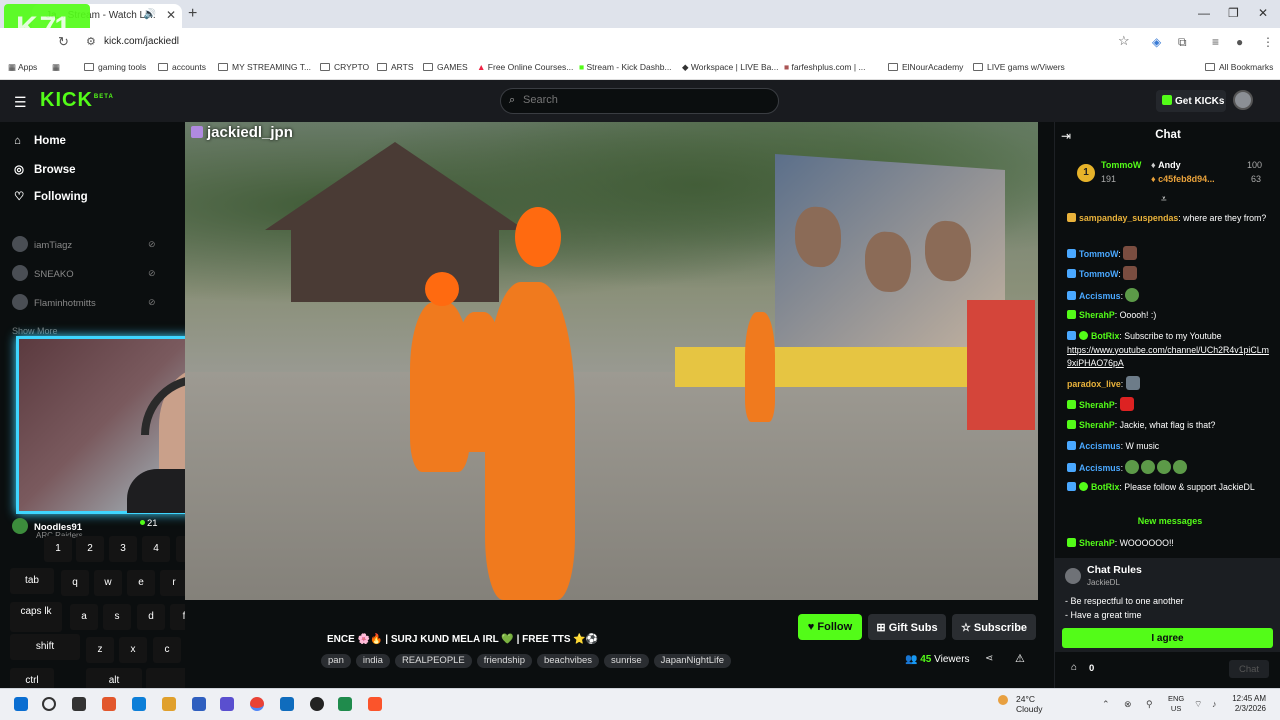  What do you see at coordinates (1092, 668) in the screenshot?
I see `kicks-count: 0` at bounding box center [1092, 668].